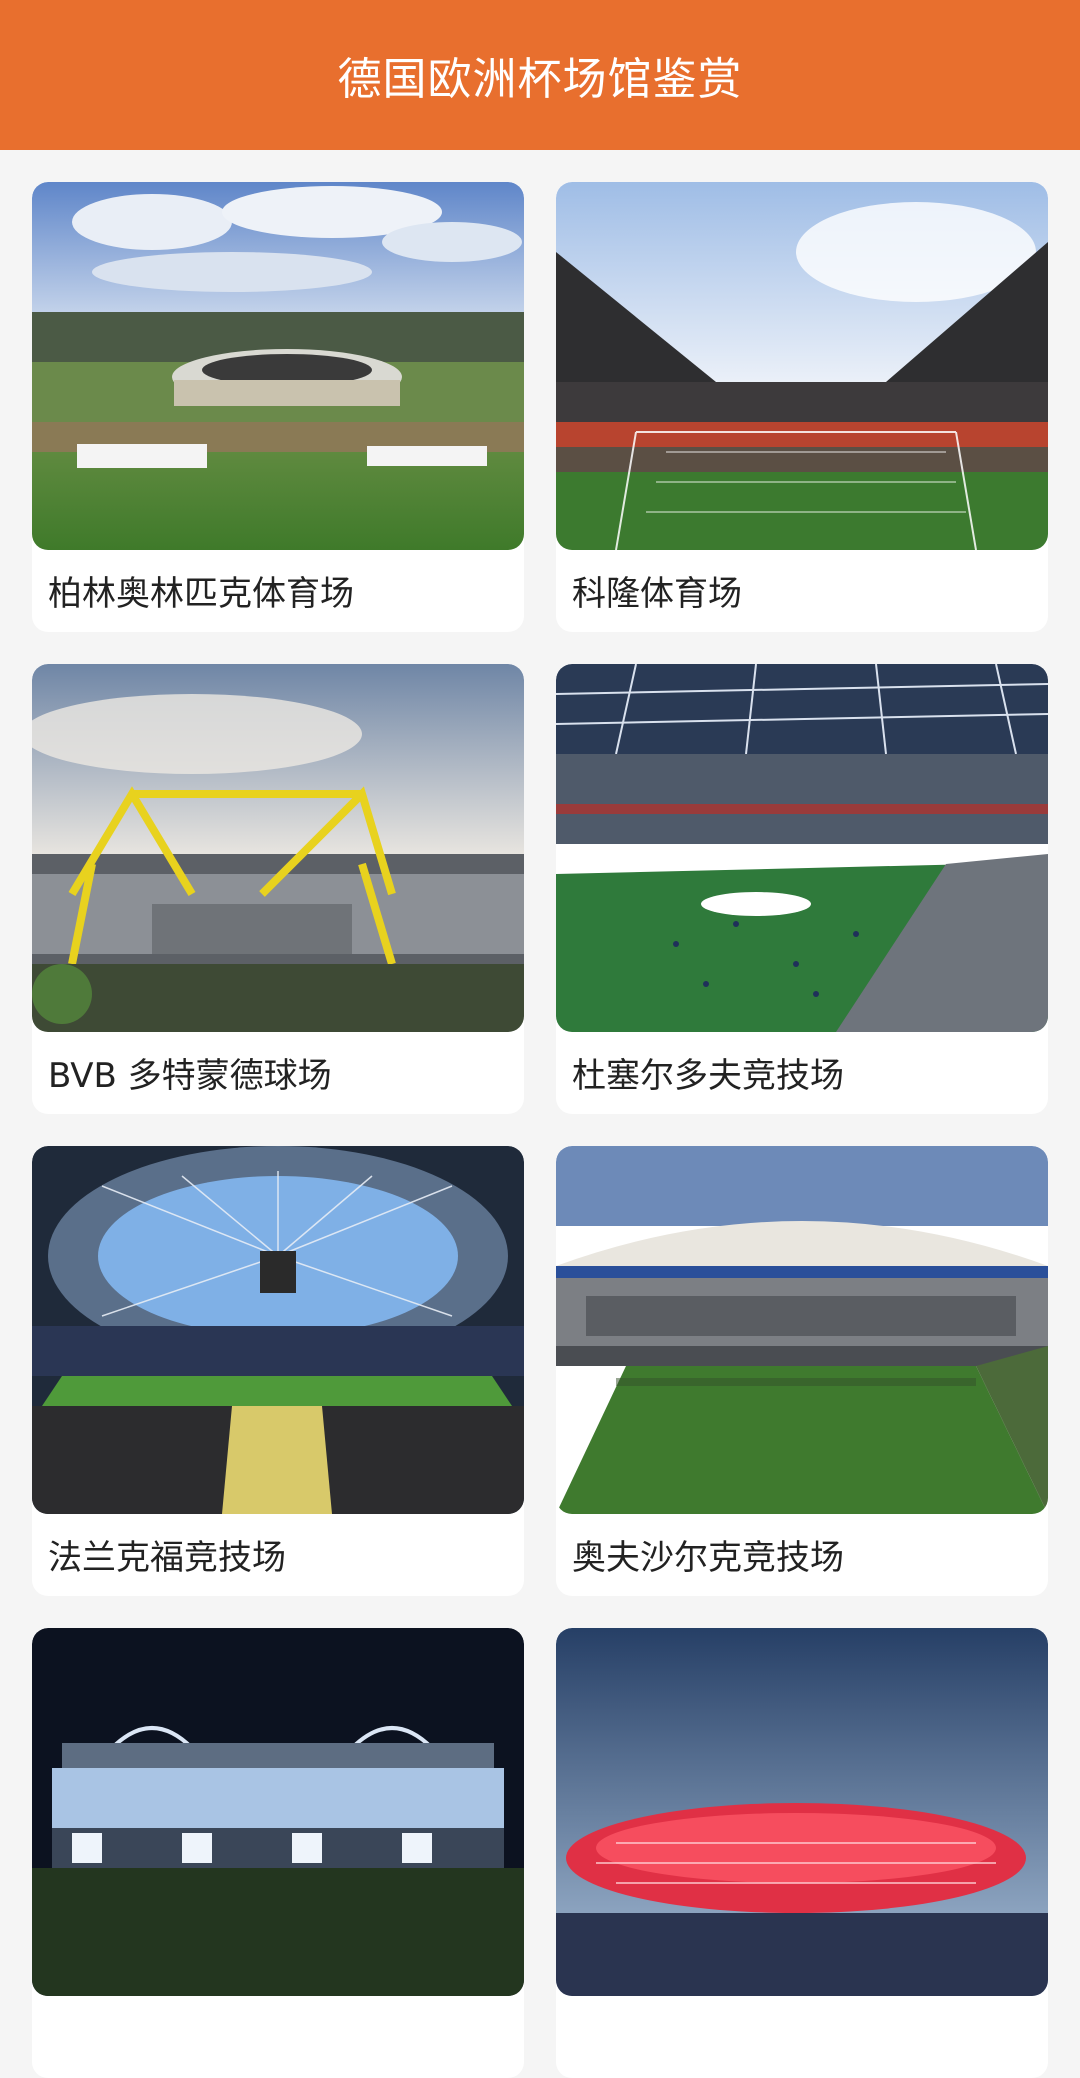  Describe the element at coordinates (278, 848) in the screenshot. I see `stadium-photo-dortmund` at that location.